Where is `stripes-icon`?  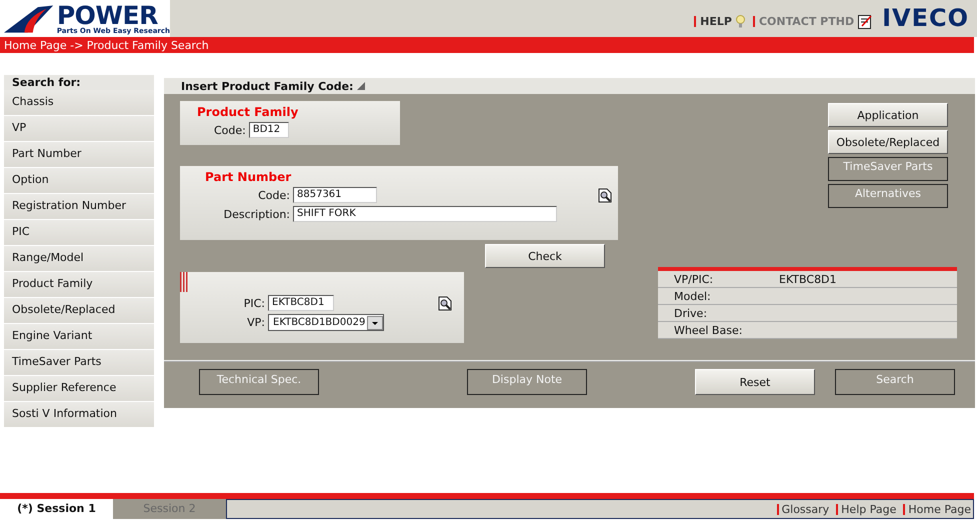 stripes-icon is located at coordinates (184, 282).